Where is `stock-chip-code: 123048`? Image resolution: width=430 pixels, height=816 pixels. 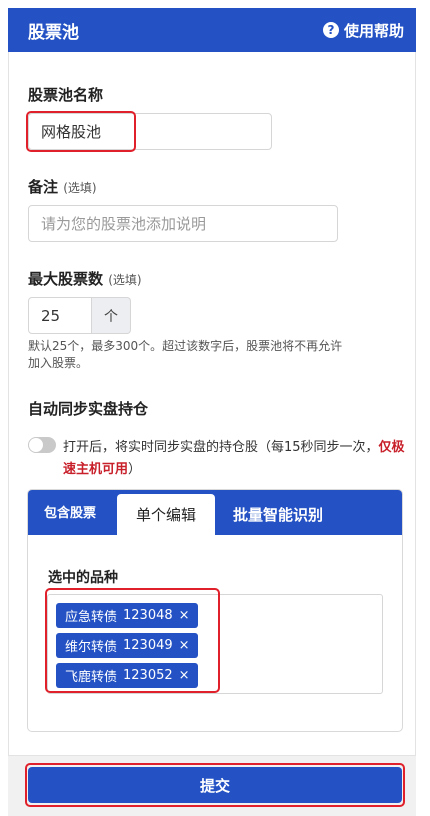
stock-chip-code: 123048 is located at coordinates (148, 615).